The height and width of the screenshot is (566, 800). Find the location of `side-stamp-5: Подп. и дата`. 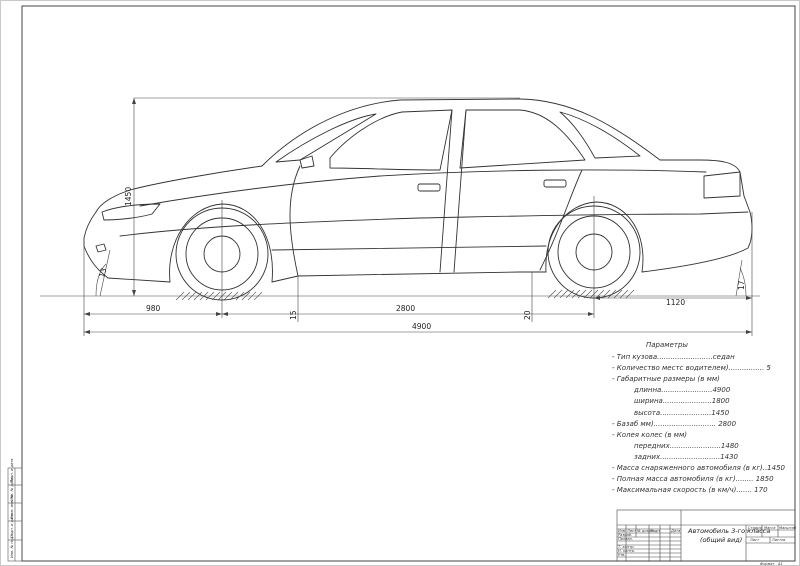

side-stamp-5: Подп. и дата is located at coordinates (12, 471).